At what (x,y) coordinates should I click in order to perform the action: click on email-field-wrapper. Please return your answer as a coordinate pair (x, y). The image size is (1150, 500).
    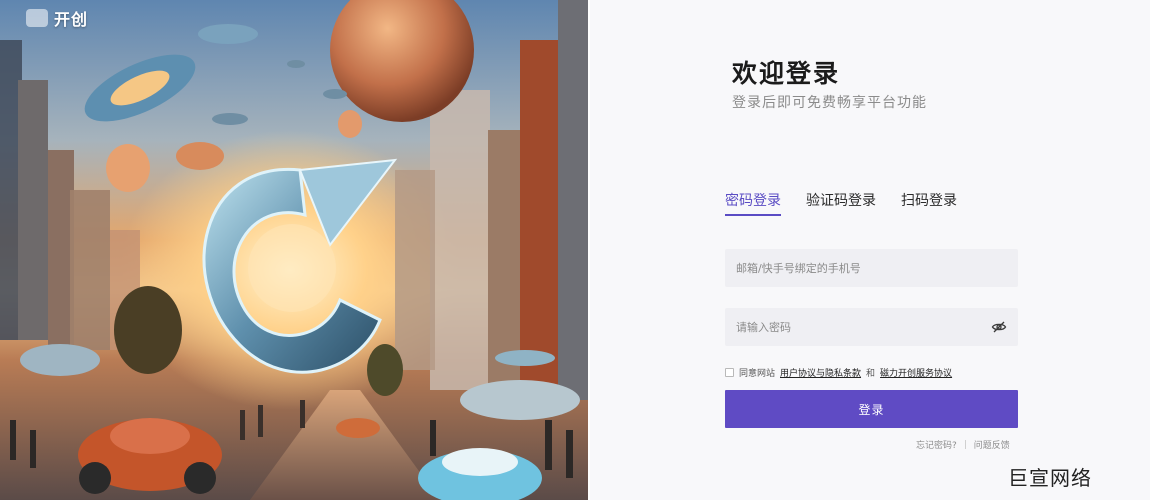
    Looking at the image, I should click on (871, 268).